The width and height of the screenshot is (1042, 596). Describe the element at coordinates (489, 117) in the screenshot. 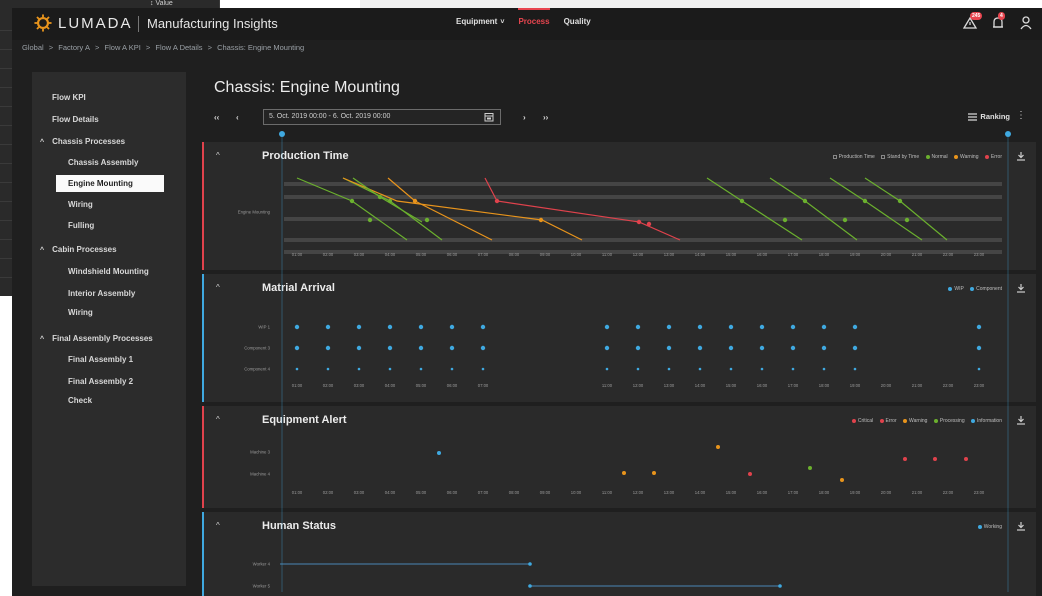

I see `calendar-icon` at that location.